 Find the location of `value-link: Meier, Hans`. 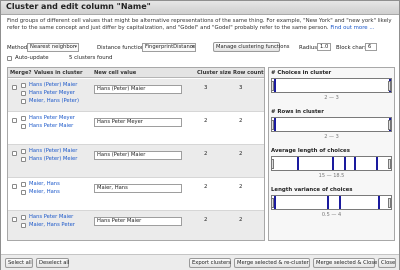

value-link: Meier, Hans is located at coordinates (44, 192).